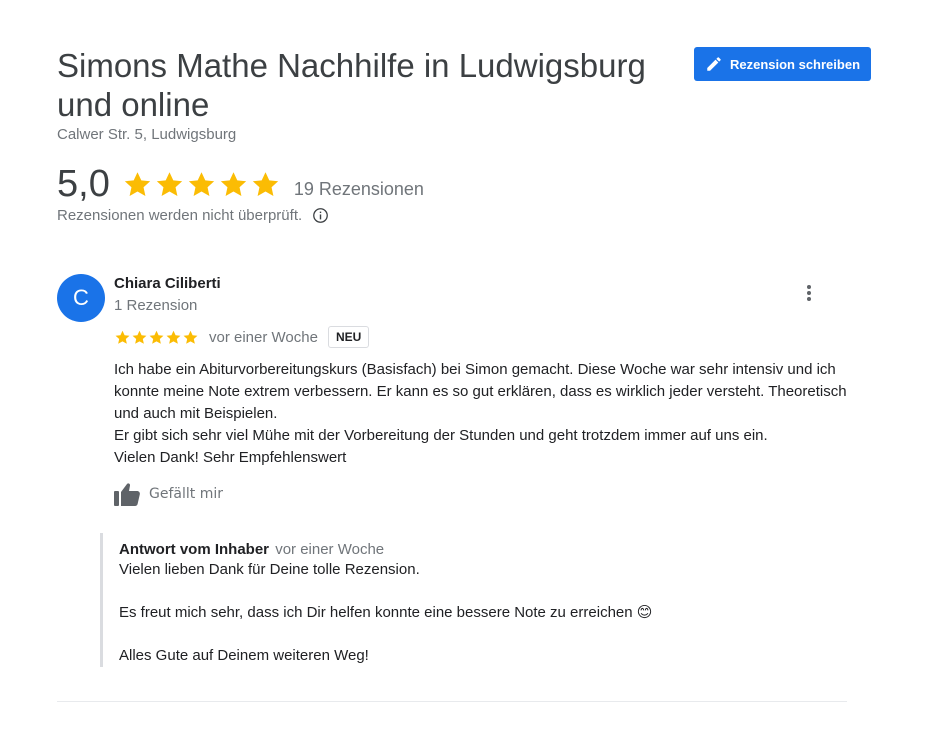 Image resolution: width=928 pixels, height=742 pixels. I want to click on review-date: vor einer Woche, so click(263, 337).